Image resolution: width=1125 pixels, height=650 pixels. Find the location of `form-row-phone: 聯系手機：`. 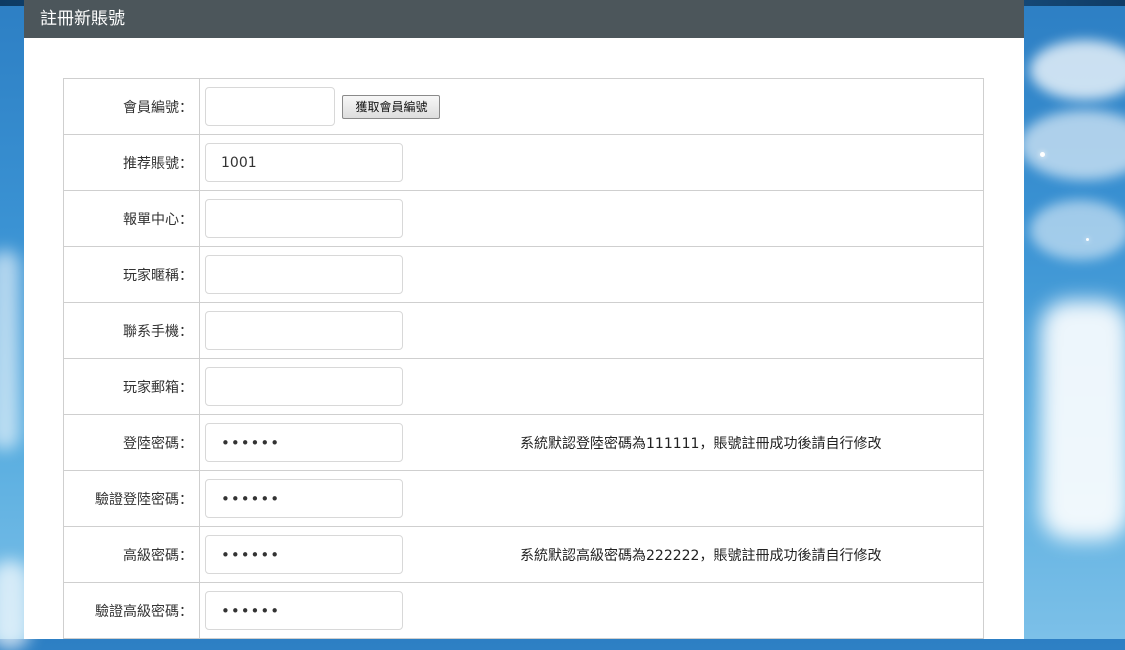

form-row-phone: 聯系手機： is located at coordinates (523, 330).